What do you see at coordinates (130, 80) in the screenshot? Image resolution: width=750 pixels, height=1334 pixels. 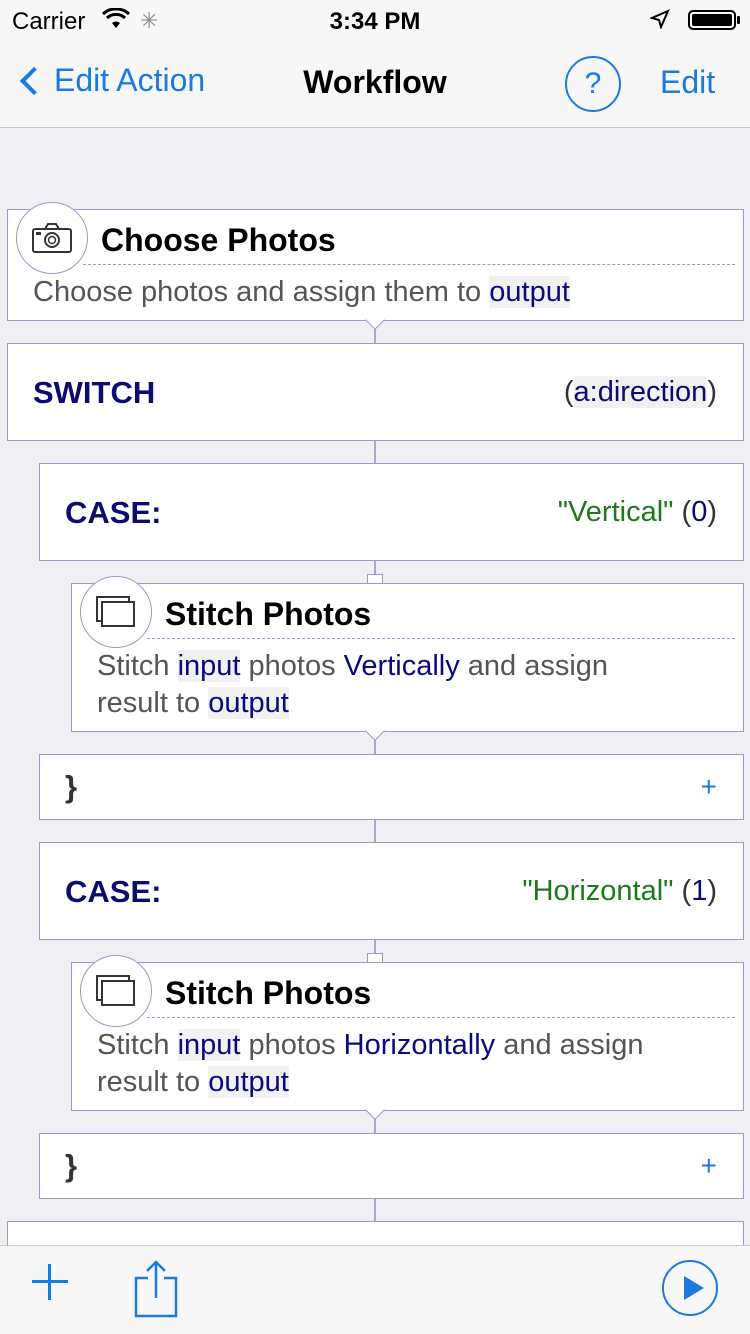 I see `back-button-label: Edit Action` at bounding box center [130, 80].